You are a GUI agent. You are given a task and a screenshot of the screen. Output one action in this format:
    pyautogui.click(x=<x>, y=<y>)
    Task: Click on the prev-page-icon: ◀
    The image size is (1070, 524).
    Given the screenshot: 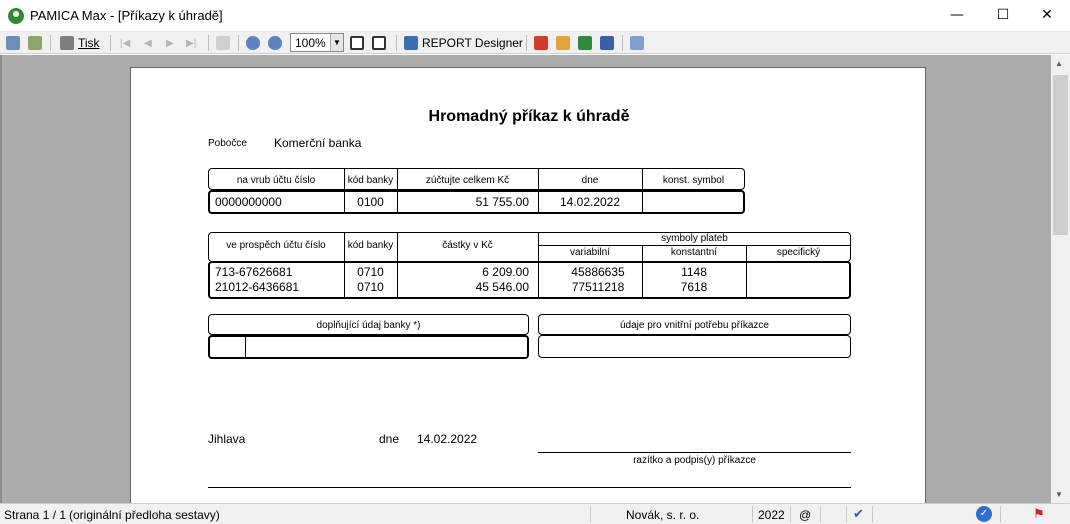 What is the action you would take?
    pyautogui.click(x=148, y=43)
    